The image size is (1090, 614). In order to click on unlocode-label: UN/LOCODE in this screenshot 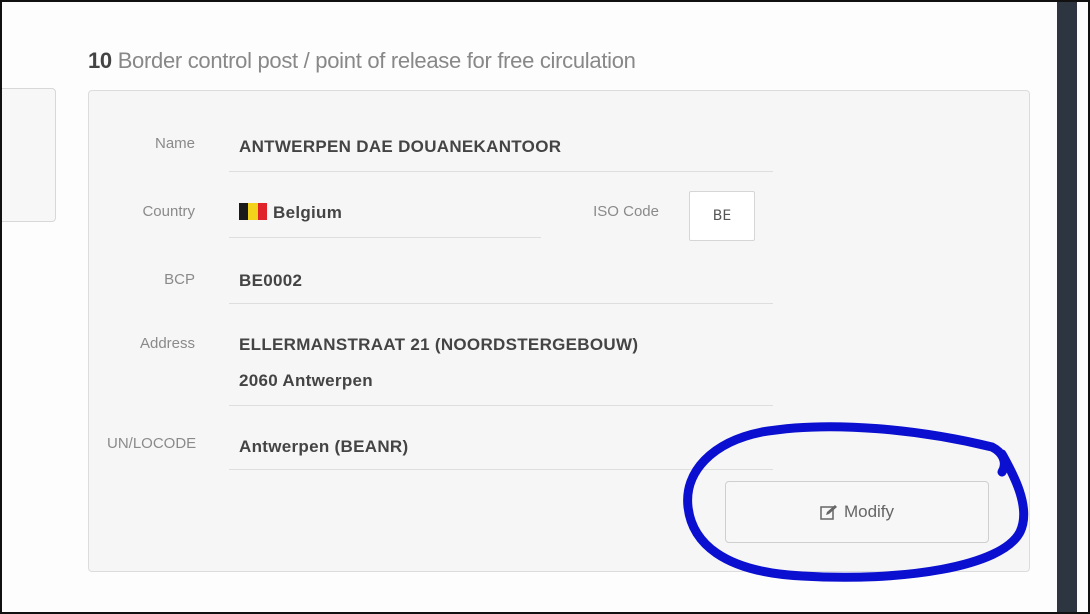, I will do `click(152, 443)`.